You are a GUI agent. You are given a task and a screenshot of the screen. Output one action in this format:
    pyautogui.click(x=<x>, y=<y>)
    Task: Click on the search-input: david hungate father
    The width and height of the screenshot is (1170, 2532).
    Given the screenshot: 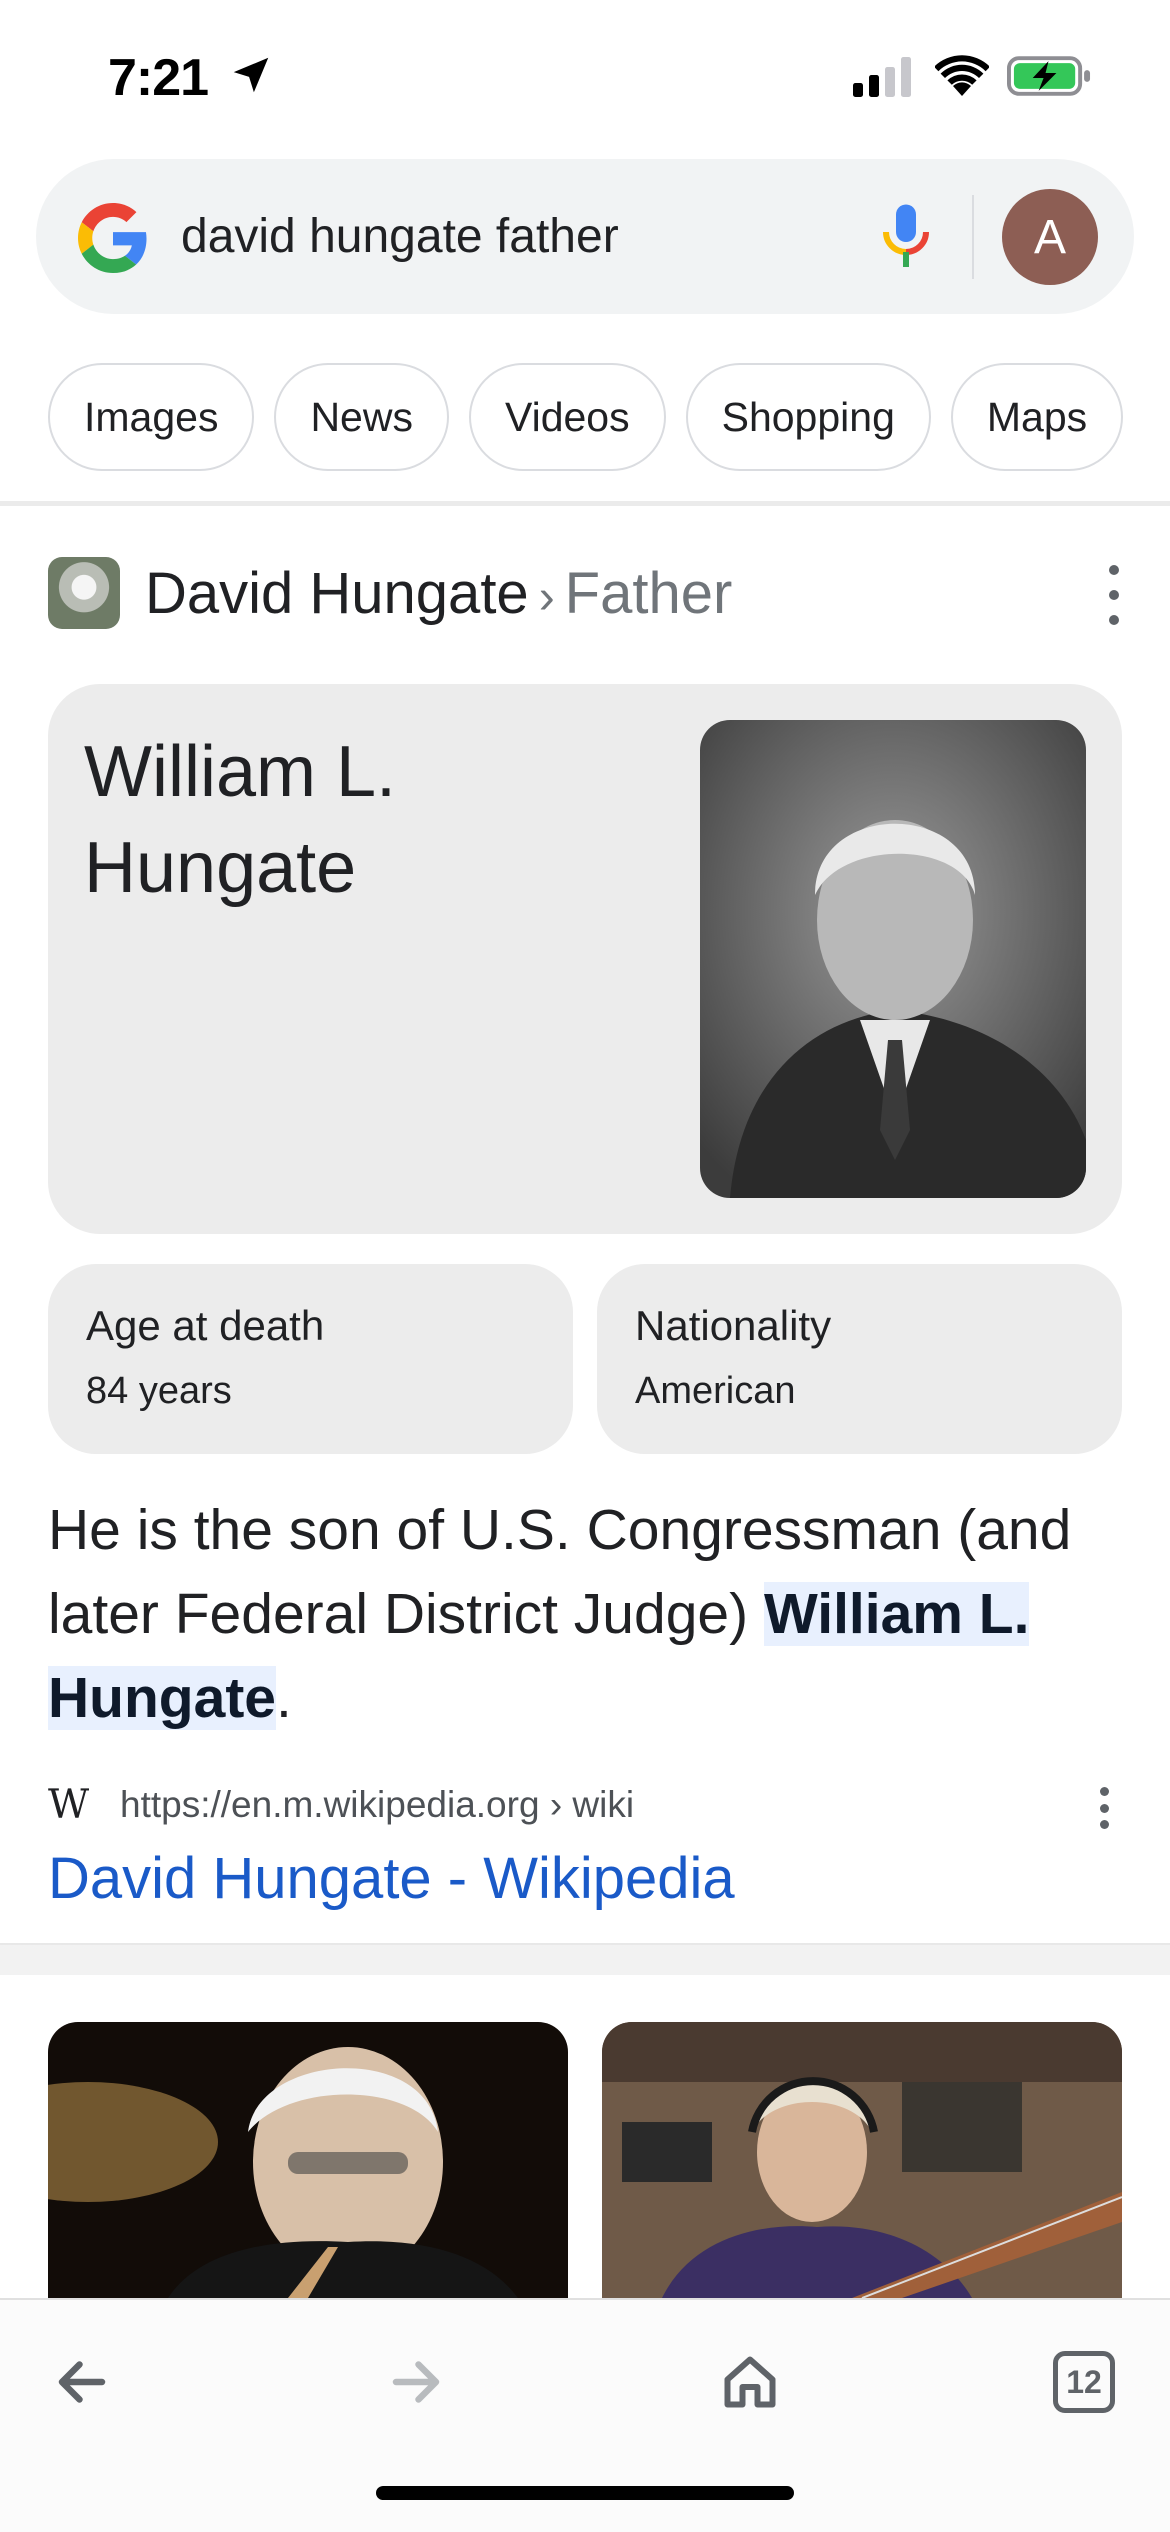 What is the action you would take?
    pyautogui.click(x=400, y=236)
    